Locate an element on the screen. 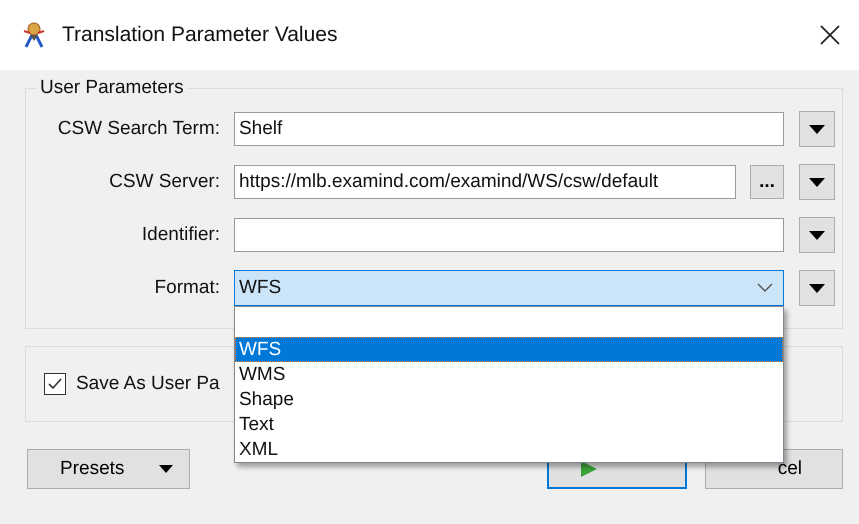 This screenshot has height=524, width=859. caret-icon is located at coordinates (166, 469).